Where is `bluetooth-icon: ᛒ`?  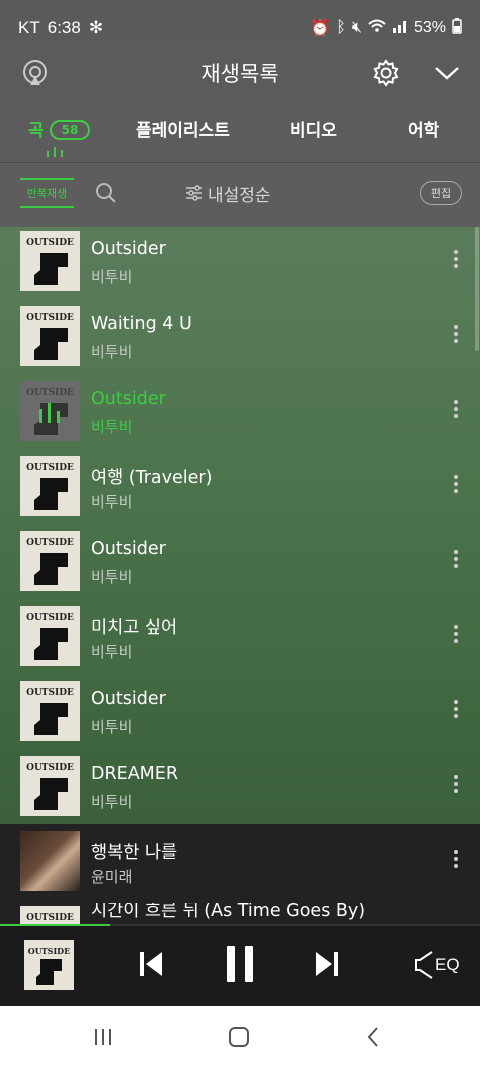 bluetooth-icon: ᛒ is located at coordinates (341, 27).